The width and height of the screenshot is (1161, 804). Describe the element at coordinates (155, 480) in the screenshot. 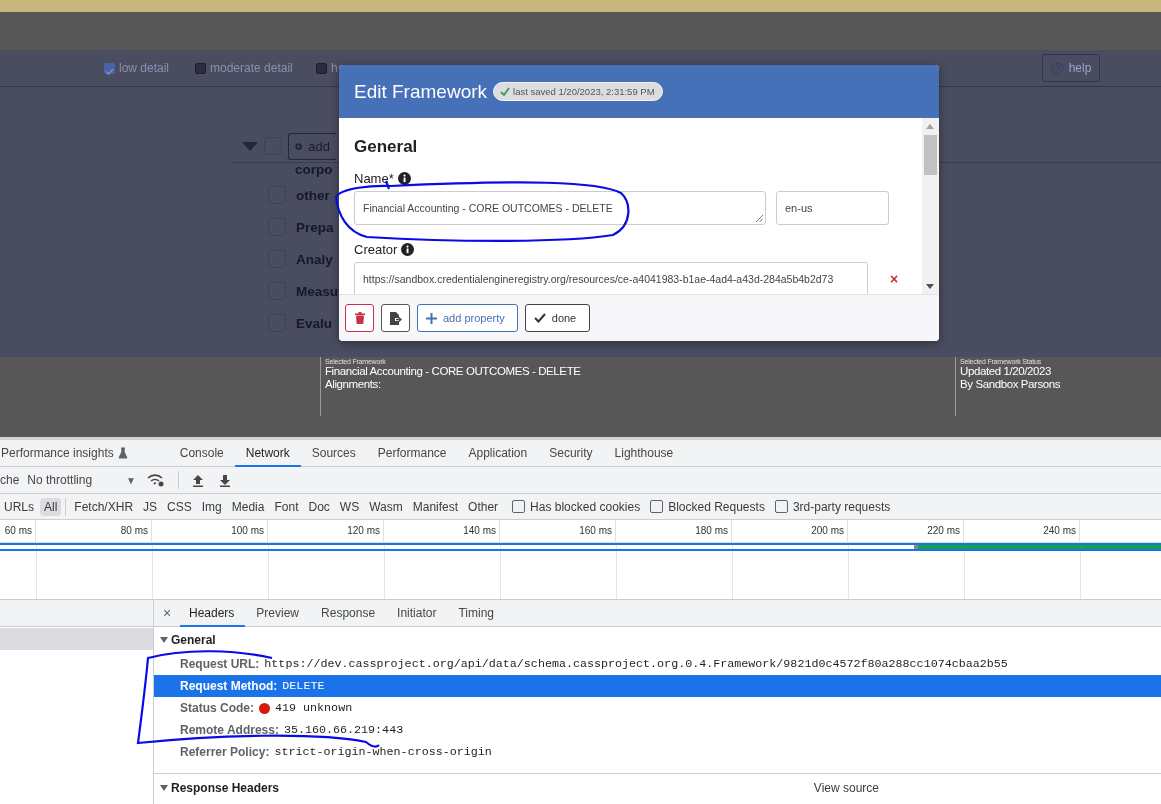

I see `wifi-settings-icon` at that location.